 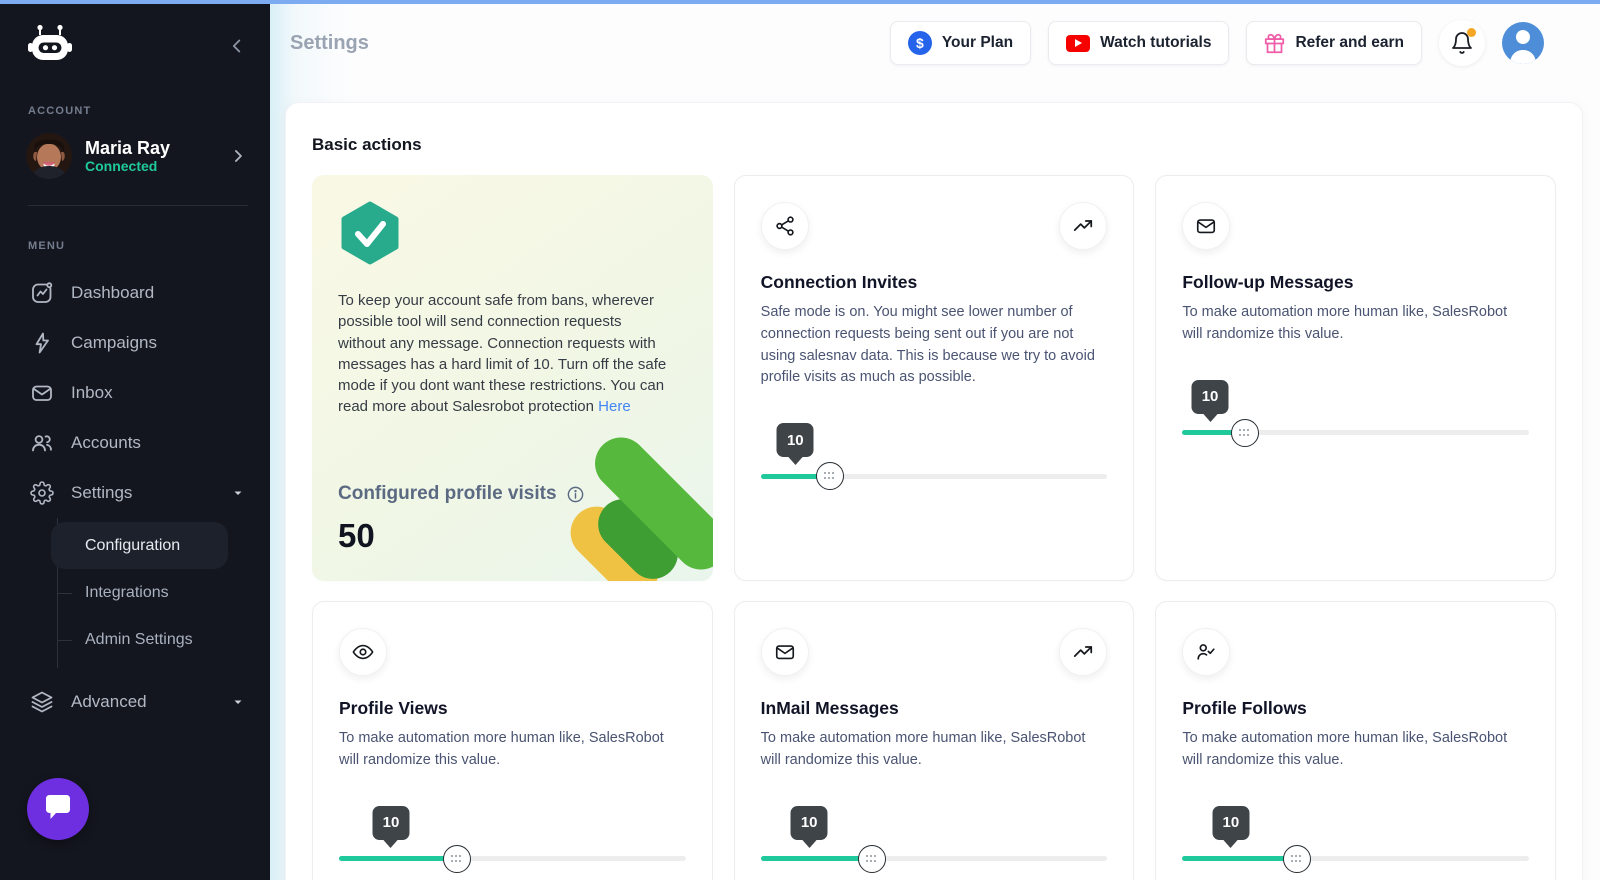 I want to click on youtube-icon, so click(x=1078, y=43).